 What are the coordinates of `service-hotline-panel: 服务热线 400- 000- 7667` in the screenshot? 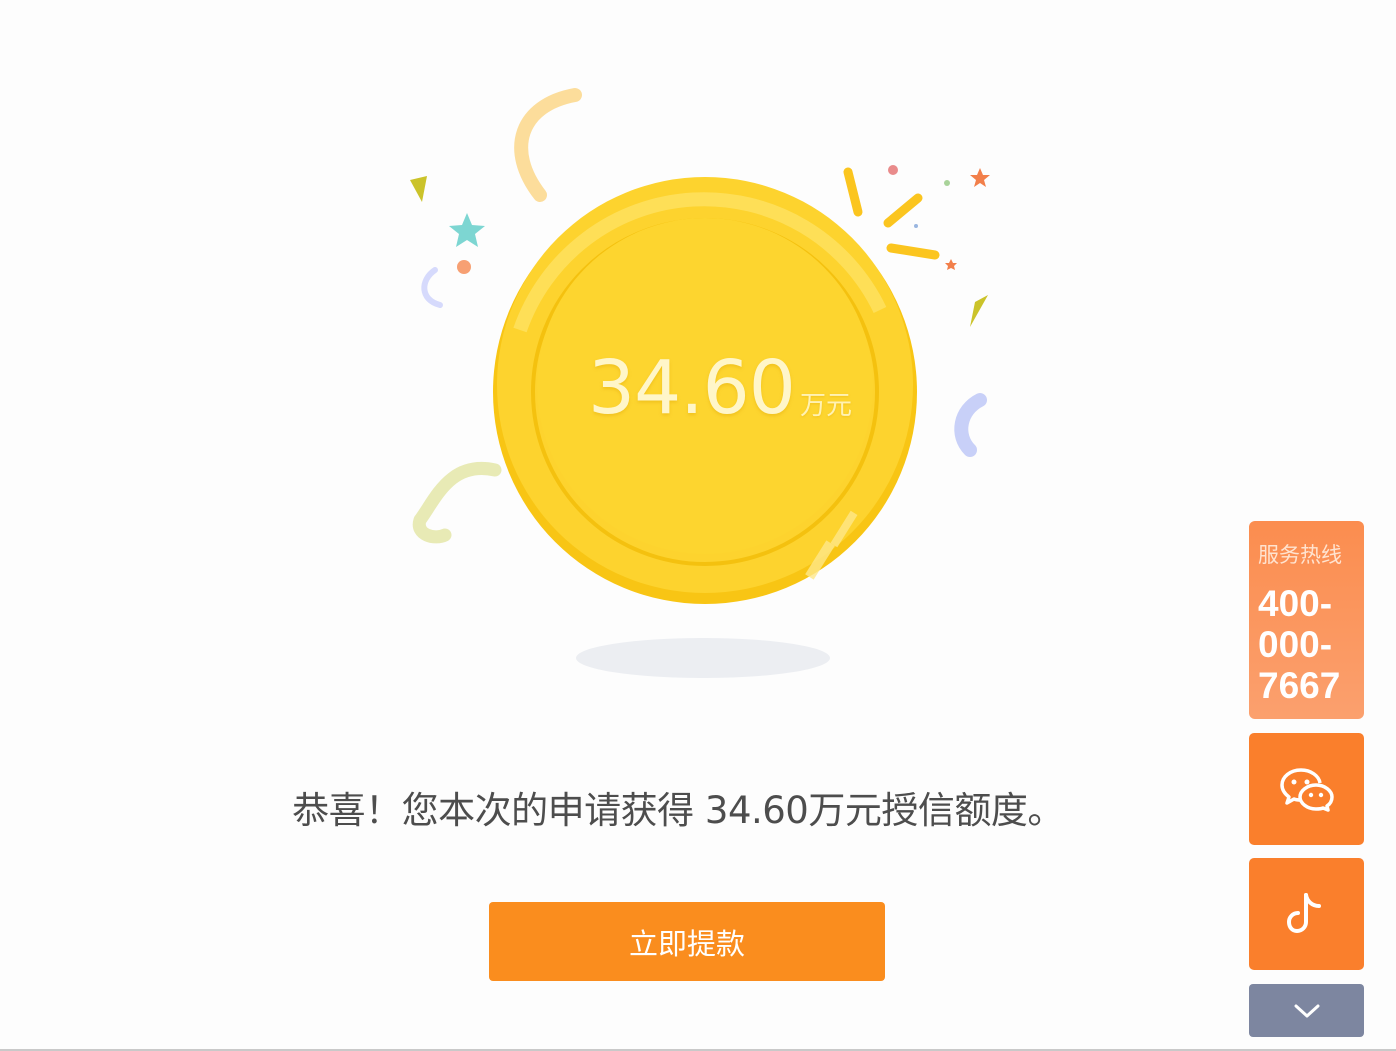 It's located at (1306, 620).